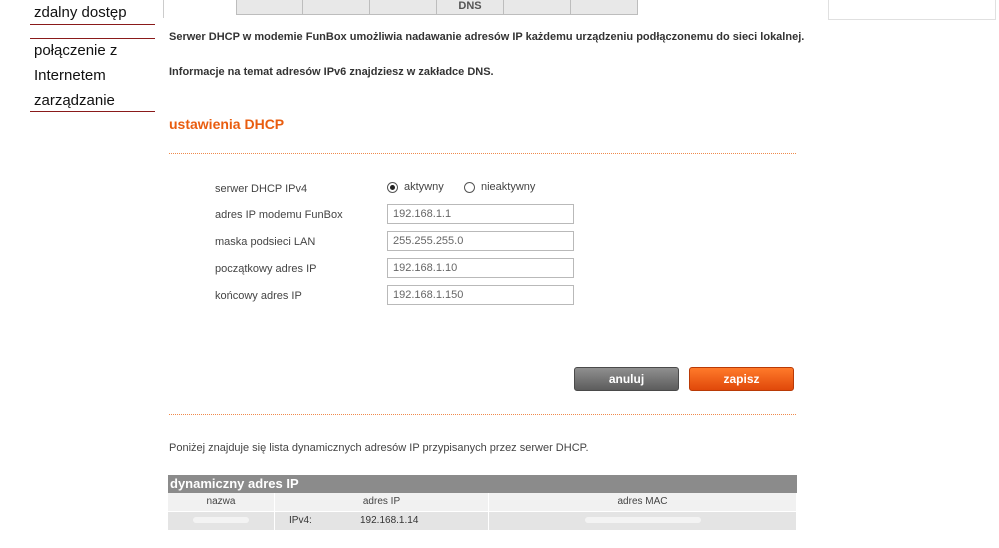  I want to click on end-ip-input, so click(480, 295).